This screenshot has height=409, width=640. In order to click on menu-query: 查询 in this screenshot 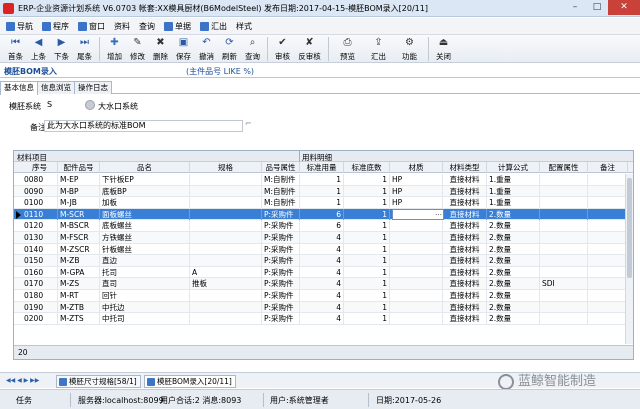, I will do `click(147, 26)`.